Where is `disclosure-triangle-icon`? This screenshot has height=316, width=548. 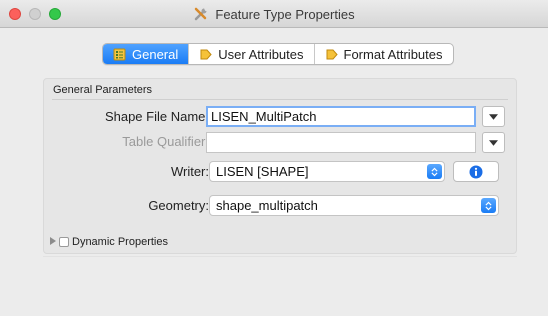
disclosure-triangle-icon is located at coordinates (53, 242).